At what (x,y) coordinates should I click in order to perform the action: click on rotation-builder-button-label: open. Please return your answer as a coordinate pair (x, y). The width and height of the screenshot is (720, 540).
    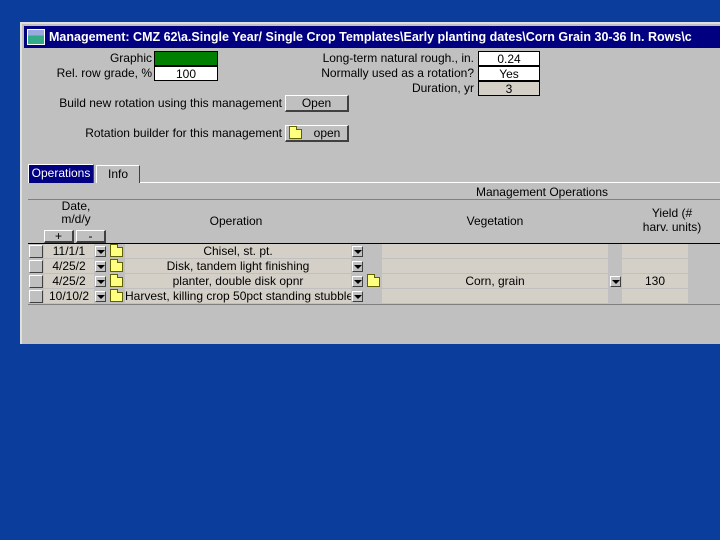
    Looking at the image, I should click on (327, 133).